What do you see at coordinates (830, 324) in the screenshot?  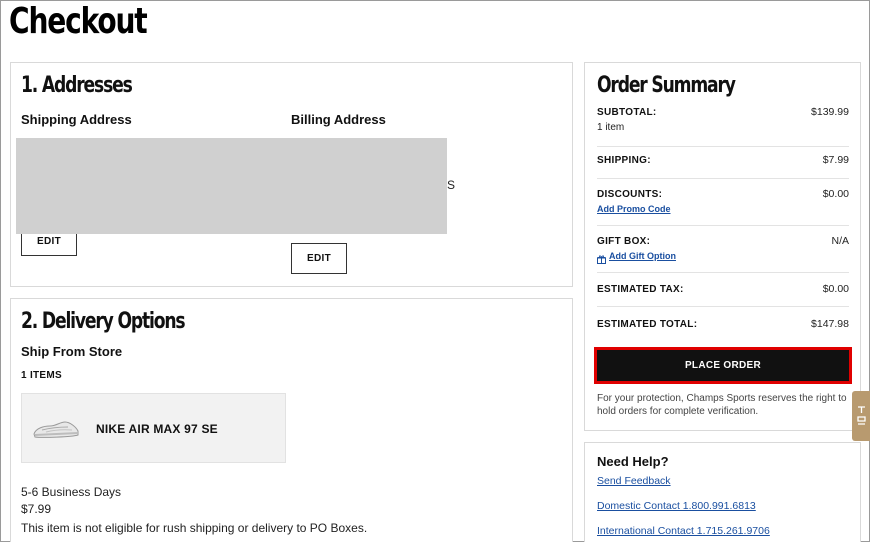 I see `estimated-total-value: $147.98` at bounding box center [830, 324].